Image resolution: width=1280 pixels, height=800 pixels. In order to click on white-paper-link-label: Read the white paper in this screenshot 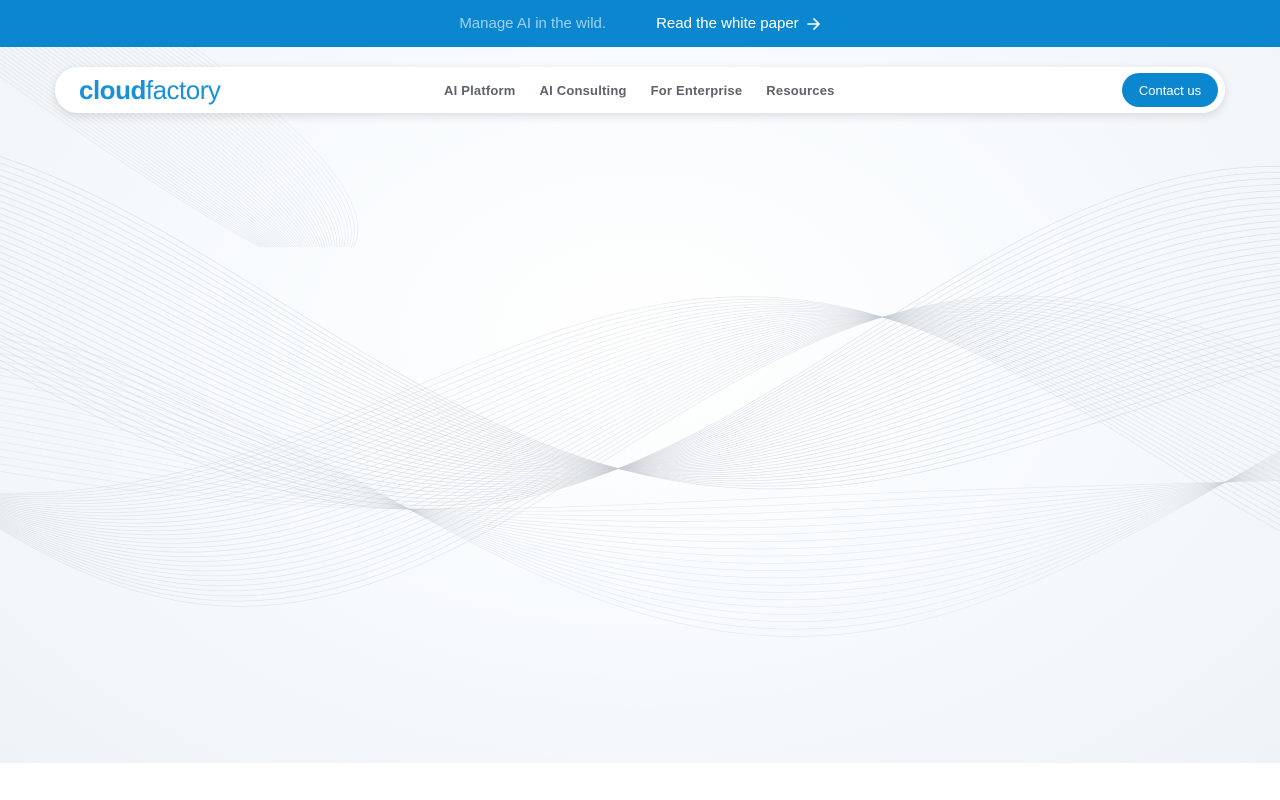, I will do `click(727, 23)`.